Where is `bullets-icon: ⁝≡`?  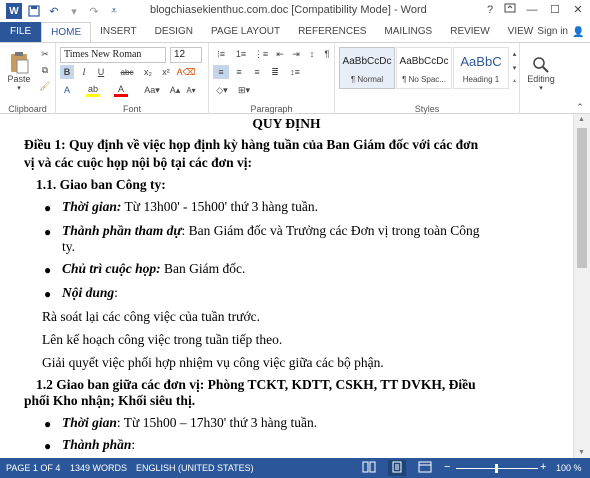 bullets-icon: ⁝≡ is located at coordinates (221, 54).